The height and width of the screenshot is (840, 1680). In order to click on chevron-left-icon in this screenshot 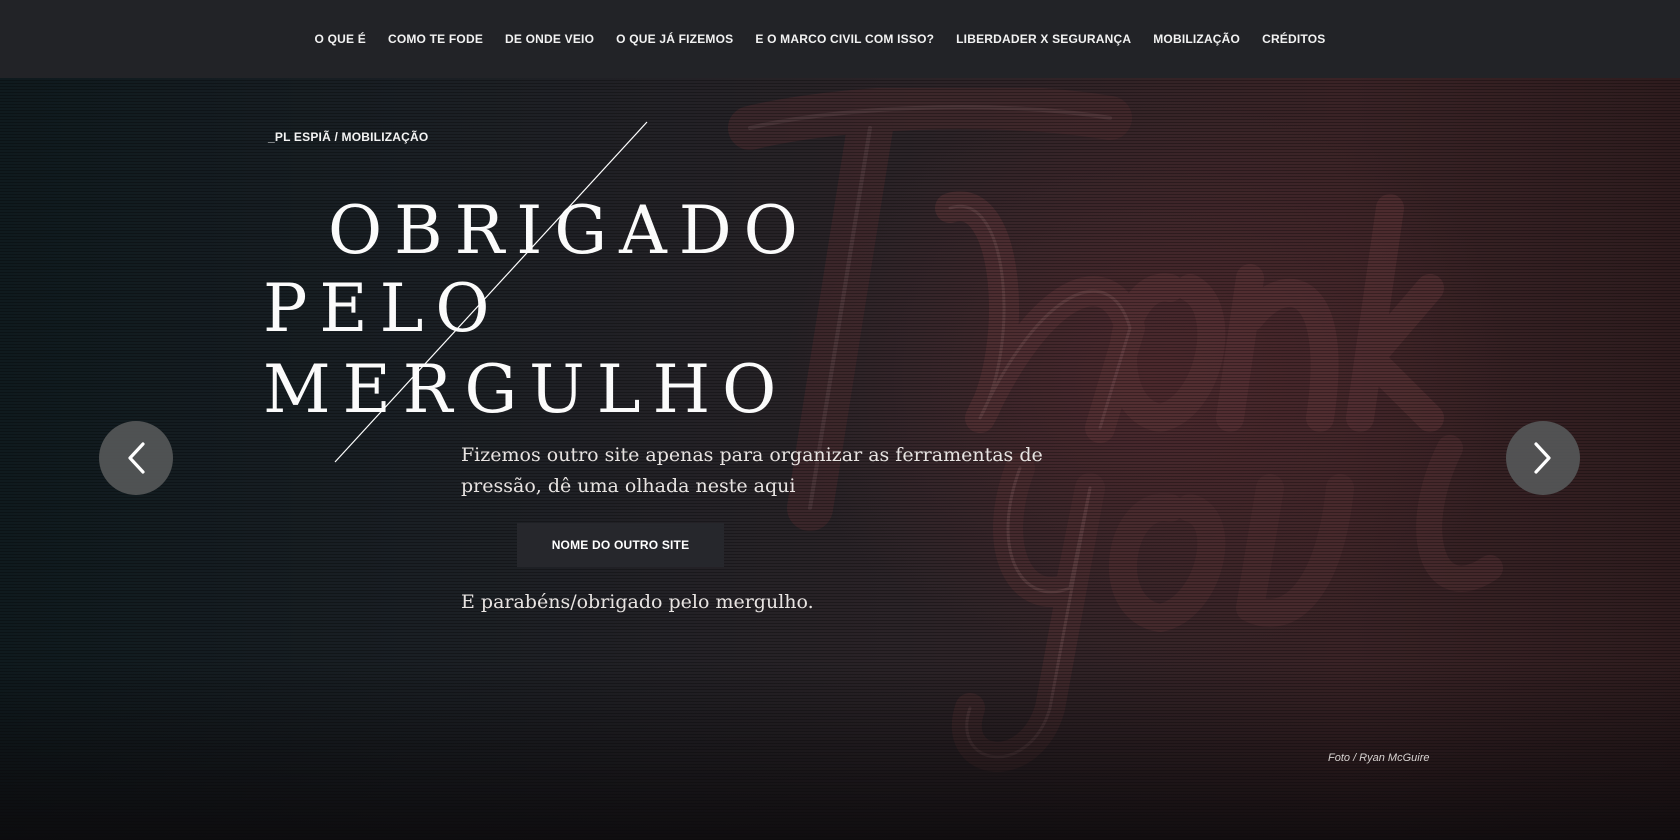, I will do `click(136, 458)`.